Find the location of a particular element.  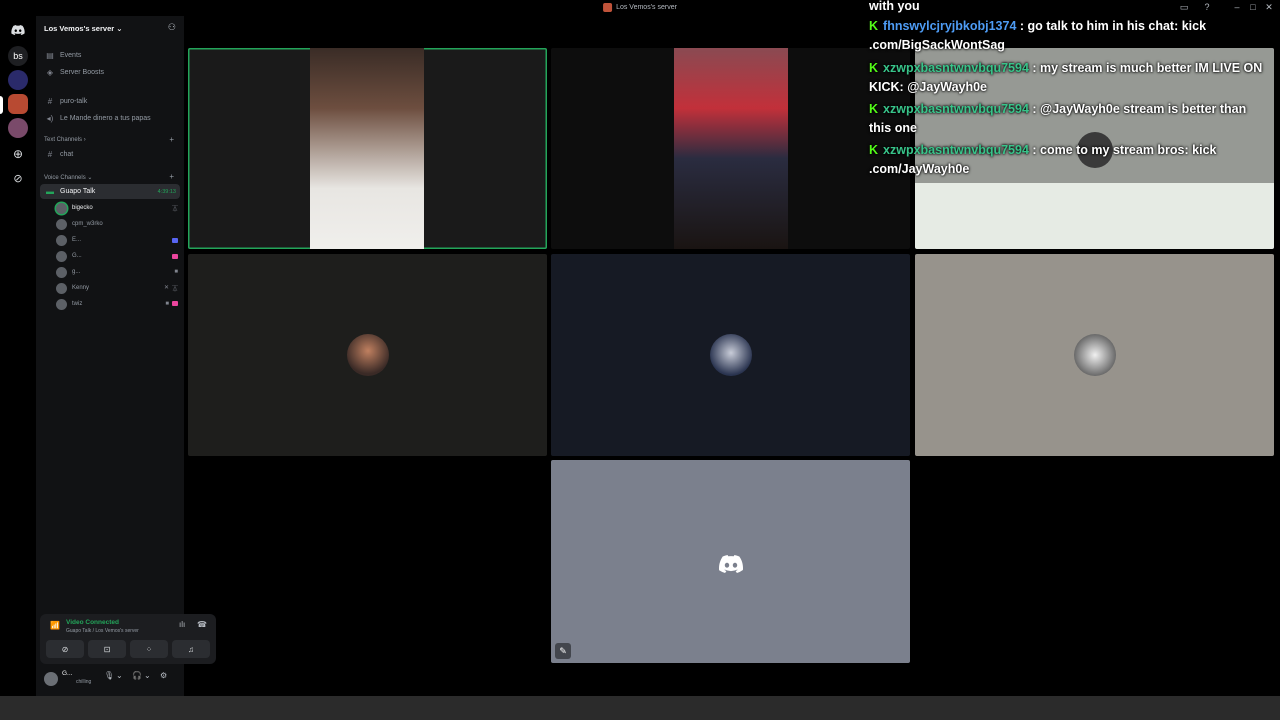

server-boosts-label: Server Boosts is located at coordinates (82, 72).